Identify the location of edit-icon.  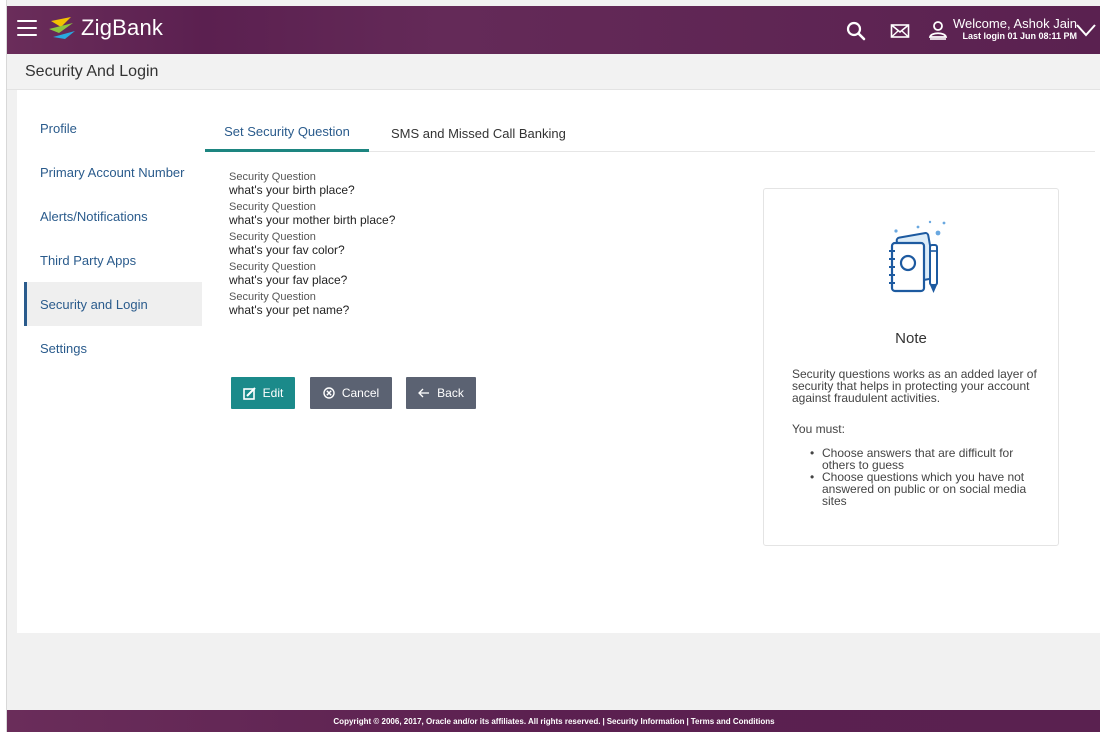
(249, 393).